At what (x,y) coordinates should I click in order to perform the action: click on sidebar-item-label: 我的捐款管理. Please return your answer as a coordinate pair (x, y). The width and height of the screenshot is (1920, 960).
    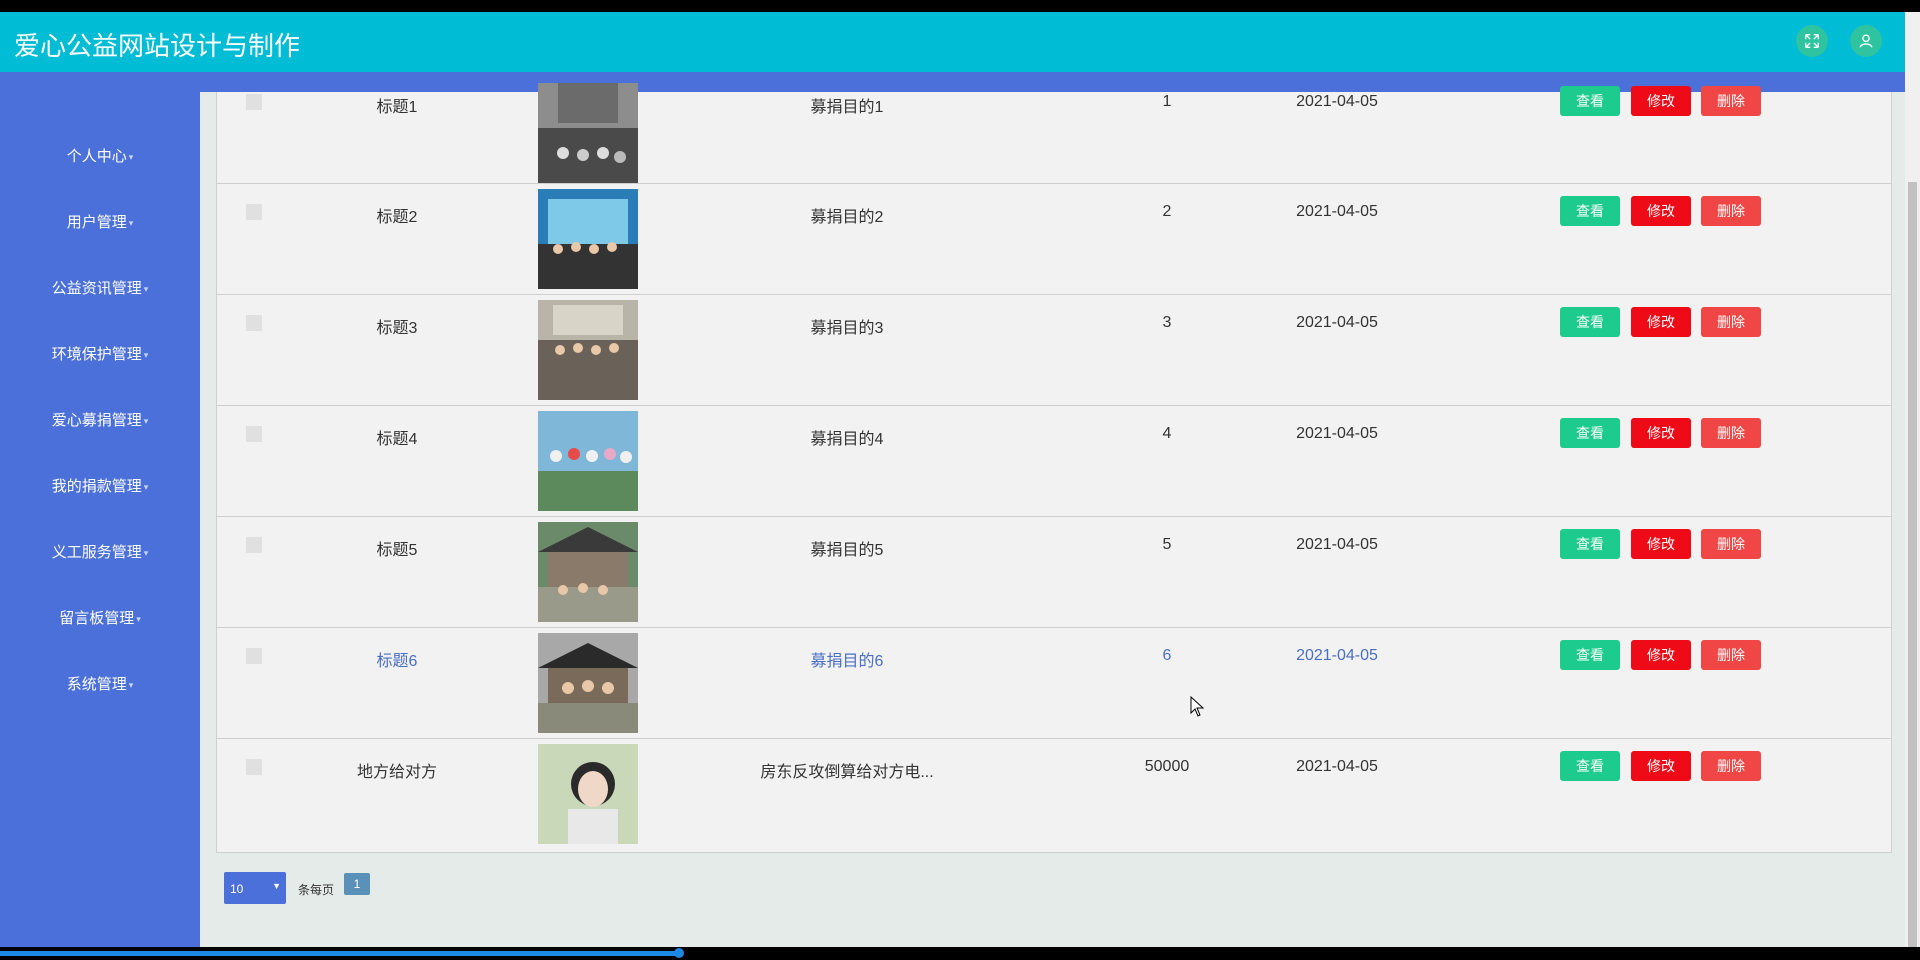
    Looking at the image, I should click on (96, 486).